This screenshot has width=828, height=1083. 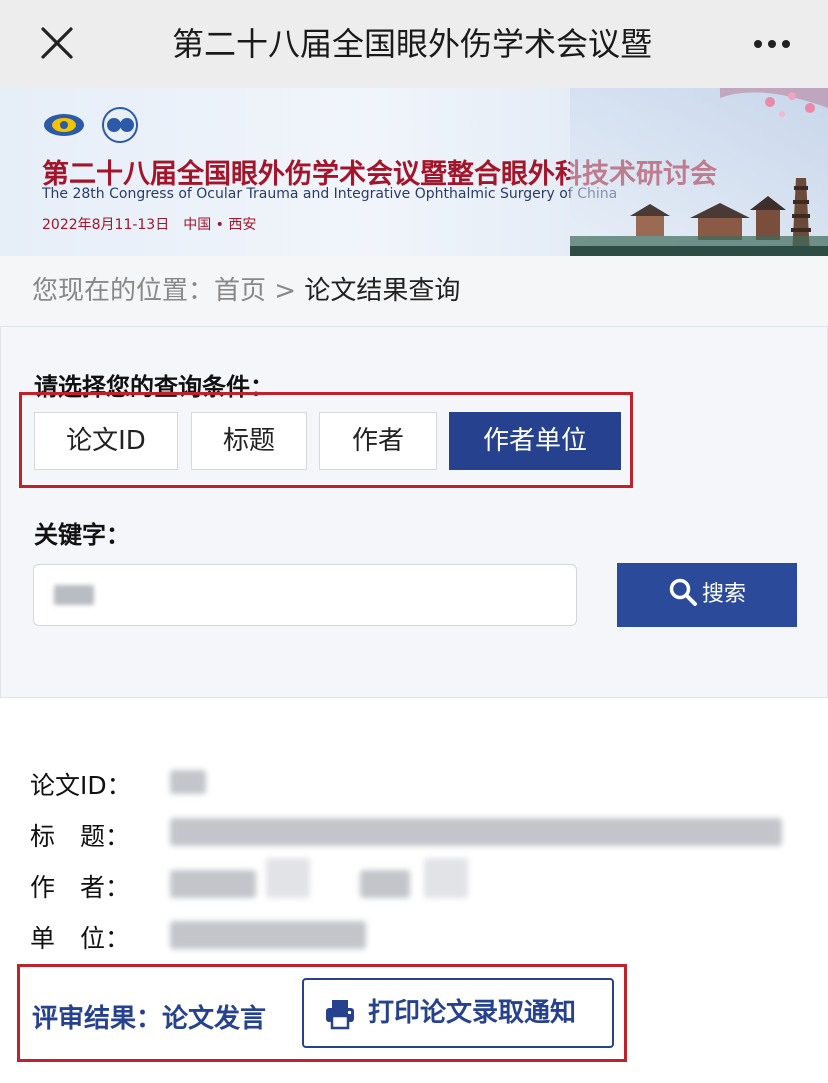 I want to click on option-paper-id: 论文ID, so click(x=106, y=441).